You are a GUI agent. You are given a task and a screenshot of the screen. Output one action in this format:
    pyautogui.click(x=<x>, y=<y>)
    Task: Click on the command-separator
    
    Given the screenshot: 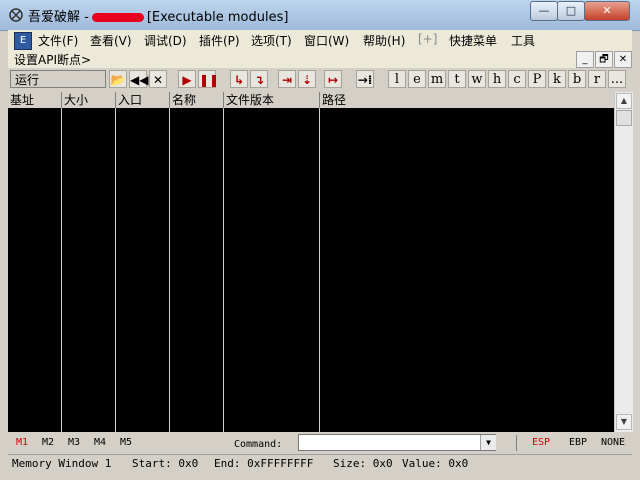 What is the action you would take?
    pyautogui.click(x=516, y=443)
    